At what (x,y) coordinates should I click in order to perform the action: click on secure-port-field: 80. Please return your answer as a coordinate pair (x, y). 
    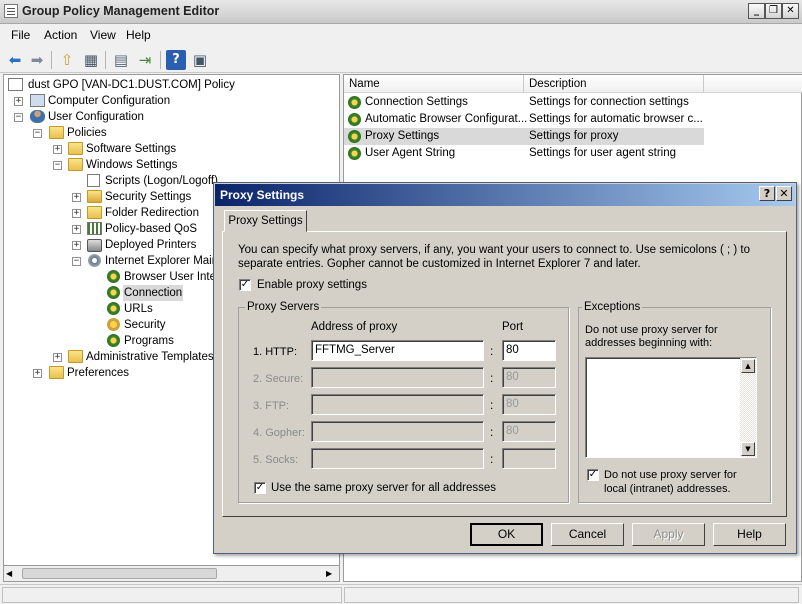
    Looking at the image, I should click on (529, 377).